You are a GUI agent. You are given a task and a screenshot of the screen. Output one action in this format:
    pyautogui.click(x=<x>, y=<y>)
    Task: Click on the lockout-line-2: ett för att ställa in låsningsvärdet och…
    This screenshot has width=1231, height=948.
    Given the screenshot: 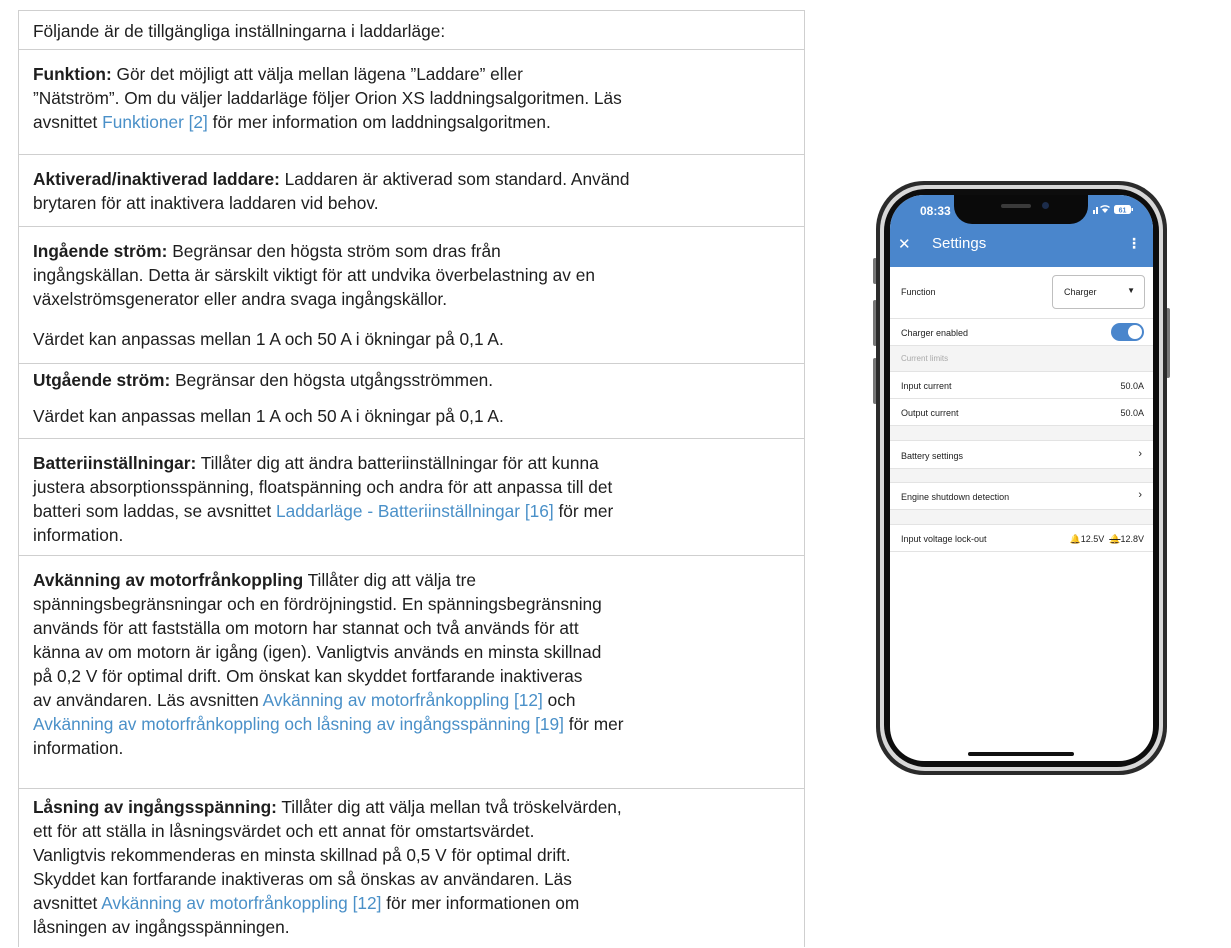 What is the action you would take?
    pyautogui.click(x=284, y=831)
    